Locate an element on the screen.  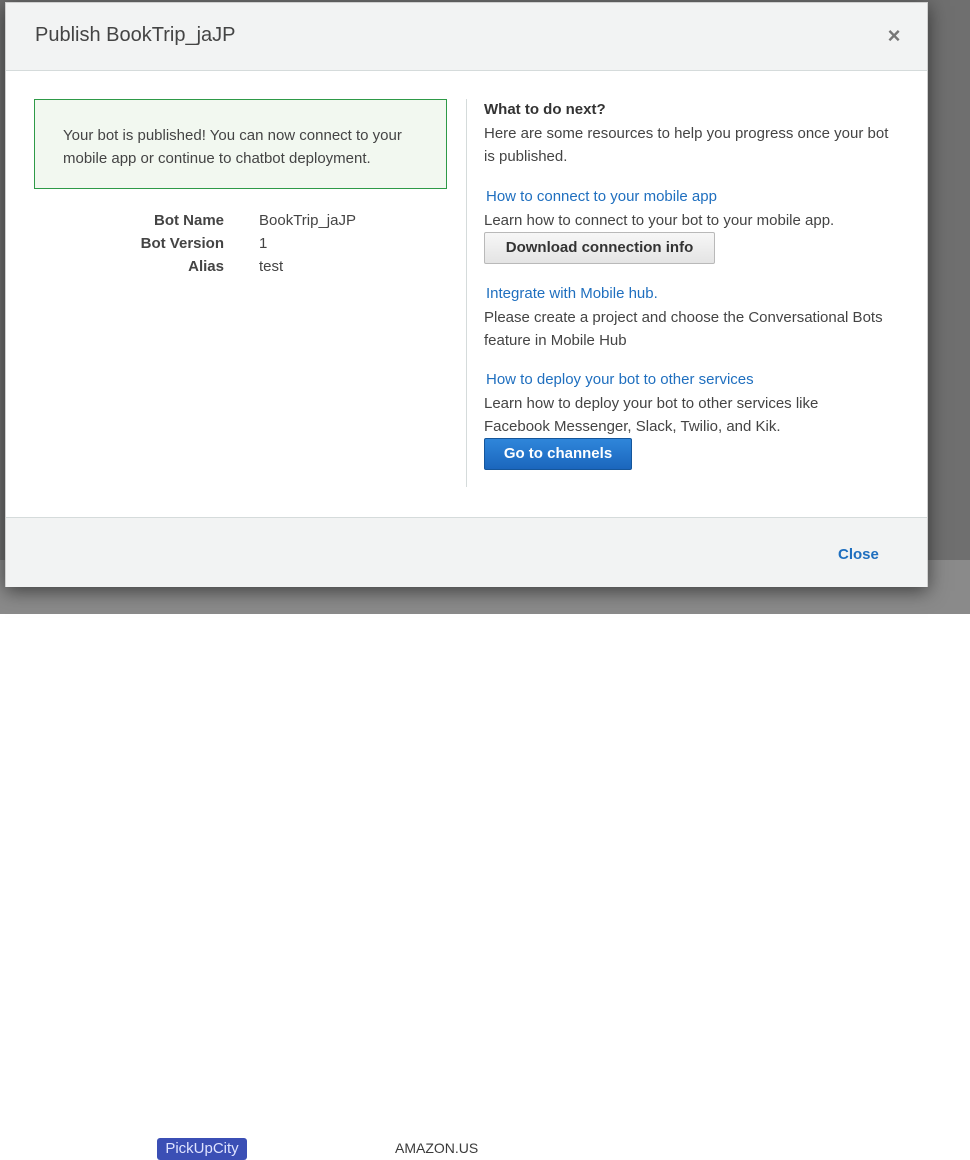
background-slot-chip: PickUpCity is located at coordinates (202, 1149).